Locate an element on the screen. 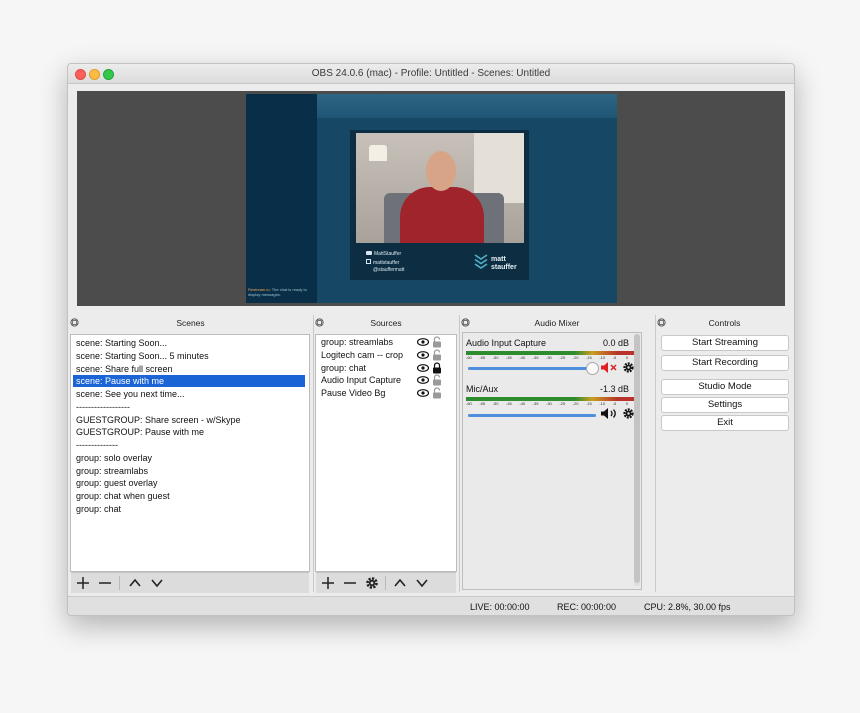 The image size is (860, 713). studio-mode-button: Studio Mode is located at coordinates (725, 387).